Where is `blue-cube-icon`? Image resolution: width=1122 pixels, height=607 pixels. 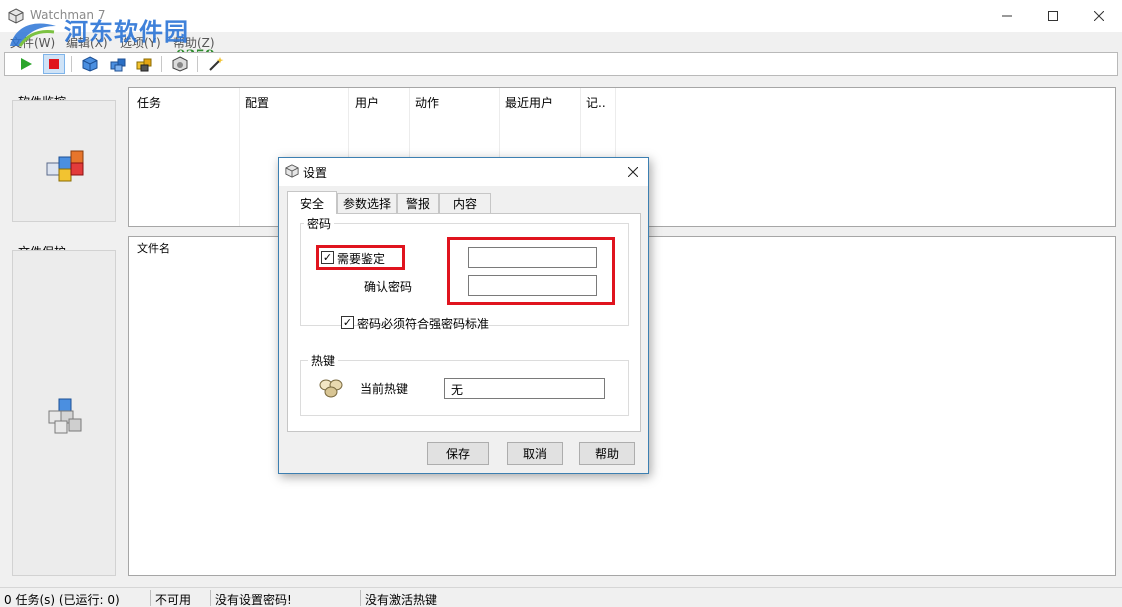 blue-cube-icon is located at coordinates (90, 64).